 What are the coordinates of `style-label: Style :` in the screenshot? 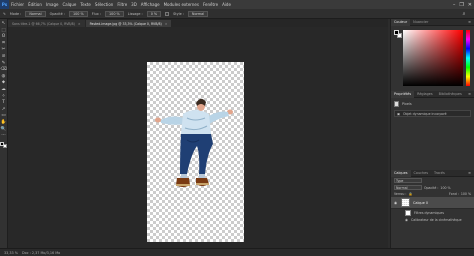 It's located at (178, 13).